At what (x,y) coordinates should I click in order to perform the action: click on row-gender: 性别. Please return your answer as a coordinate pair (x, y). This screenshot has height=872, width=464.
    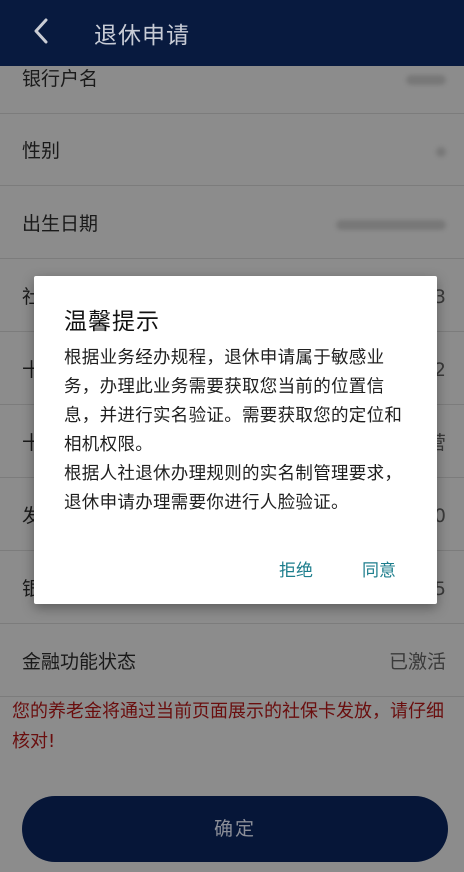
    Looking at the image, I should click on (232, 151).